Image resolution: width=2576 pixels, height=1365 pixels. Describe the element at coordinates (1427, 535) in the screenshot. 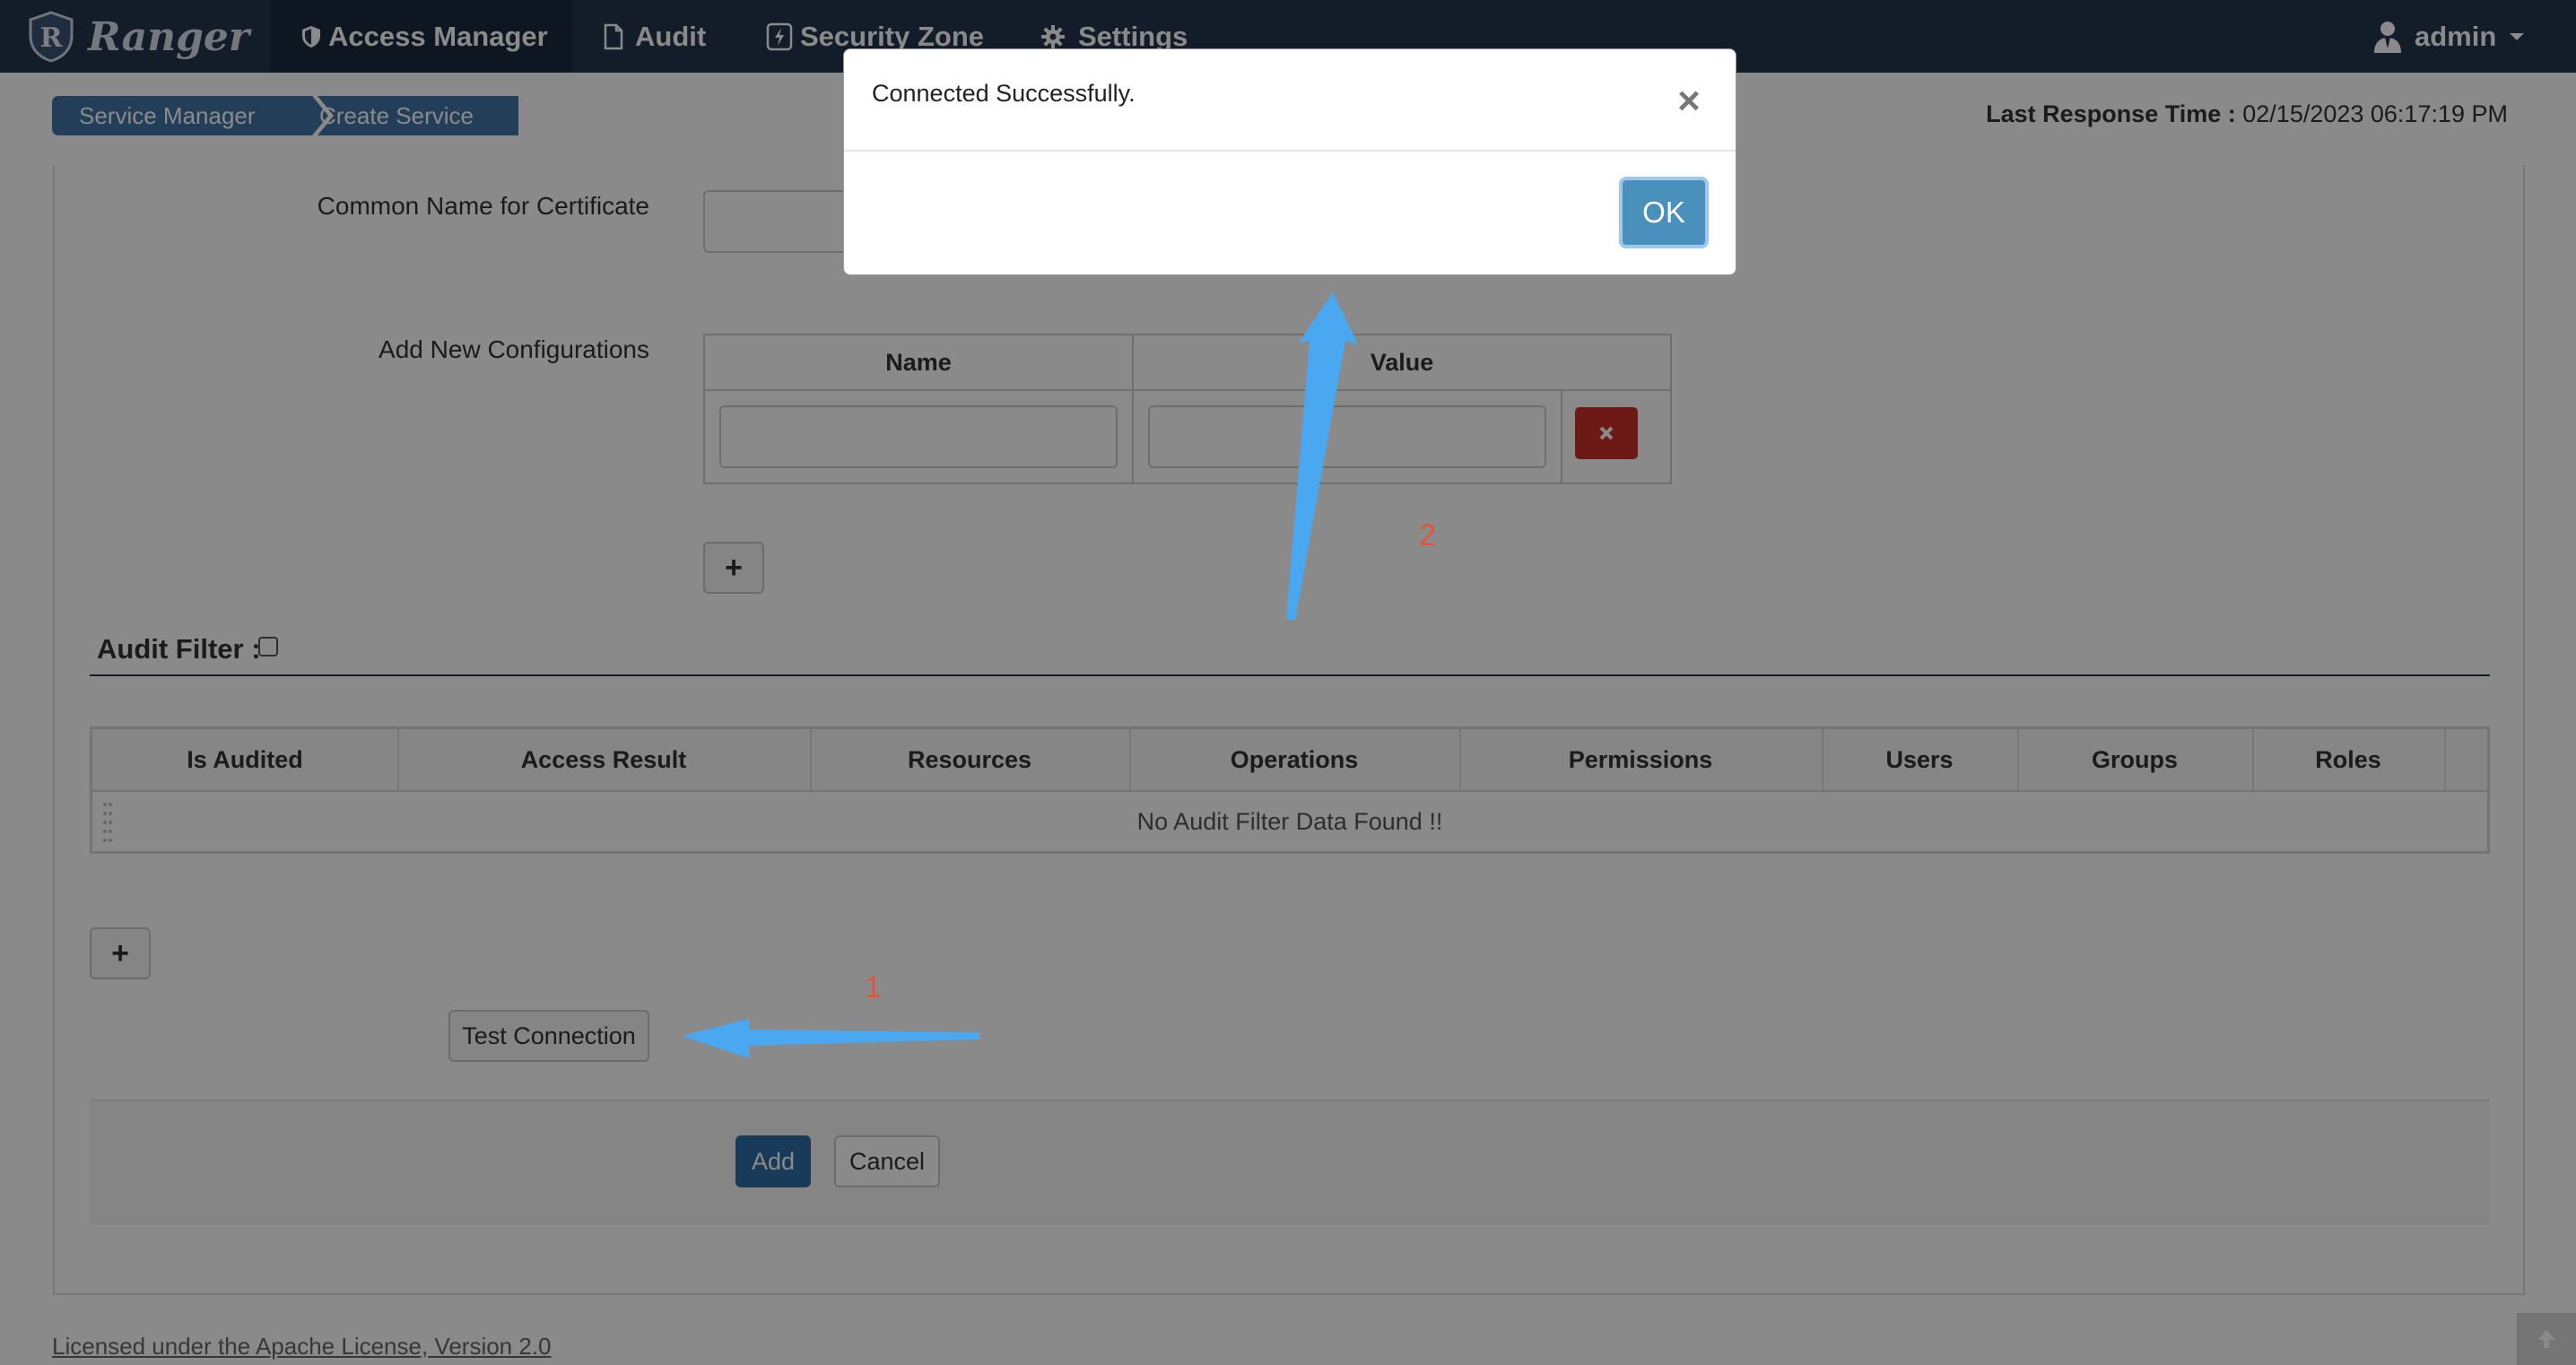

I see `annotation-2-label: 2` at that location.